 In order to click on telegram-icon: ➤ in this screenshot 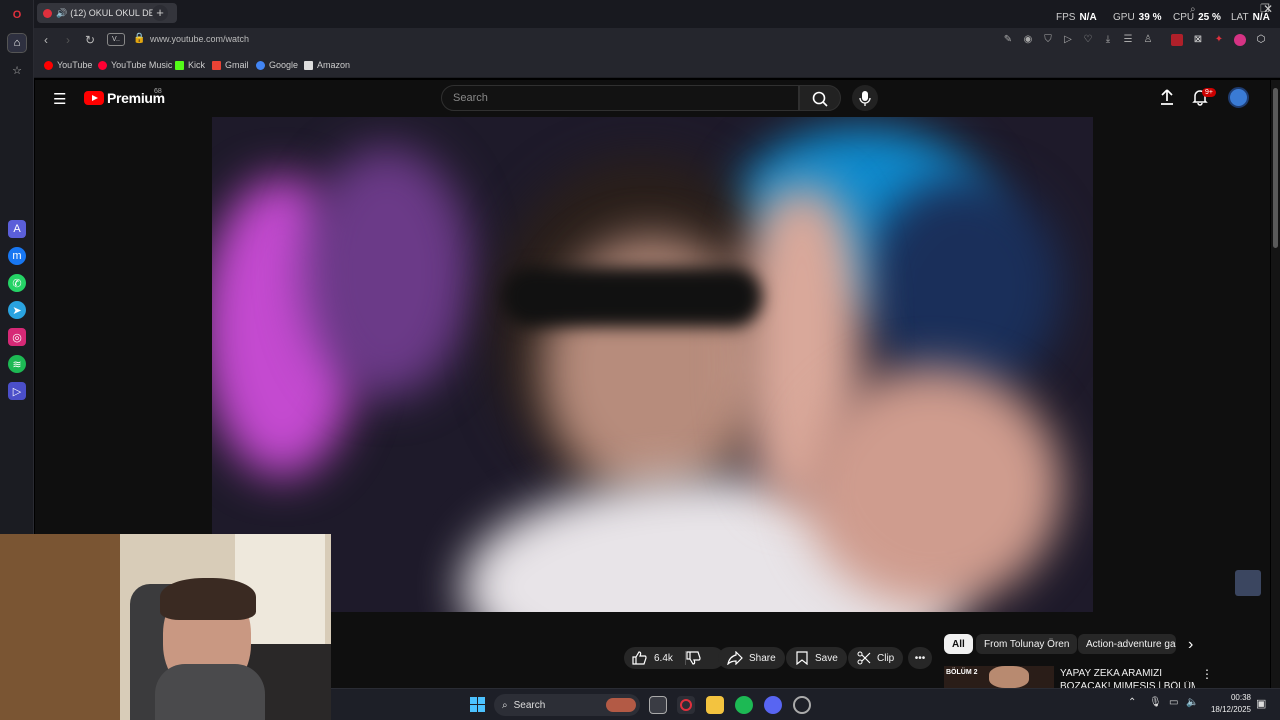, I will do `click(17, 310)`.